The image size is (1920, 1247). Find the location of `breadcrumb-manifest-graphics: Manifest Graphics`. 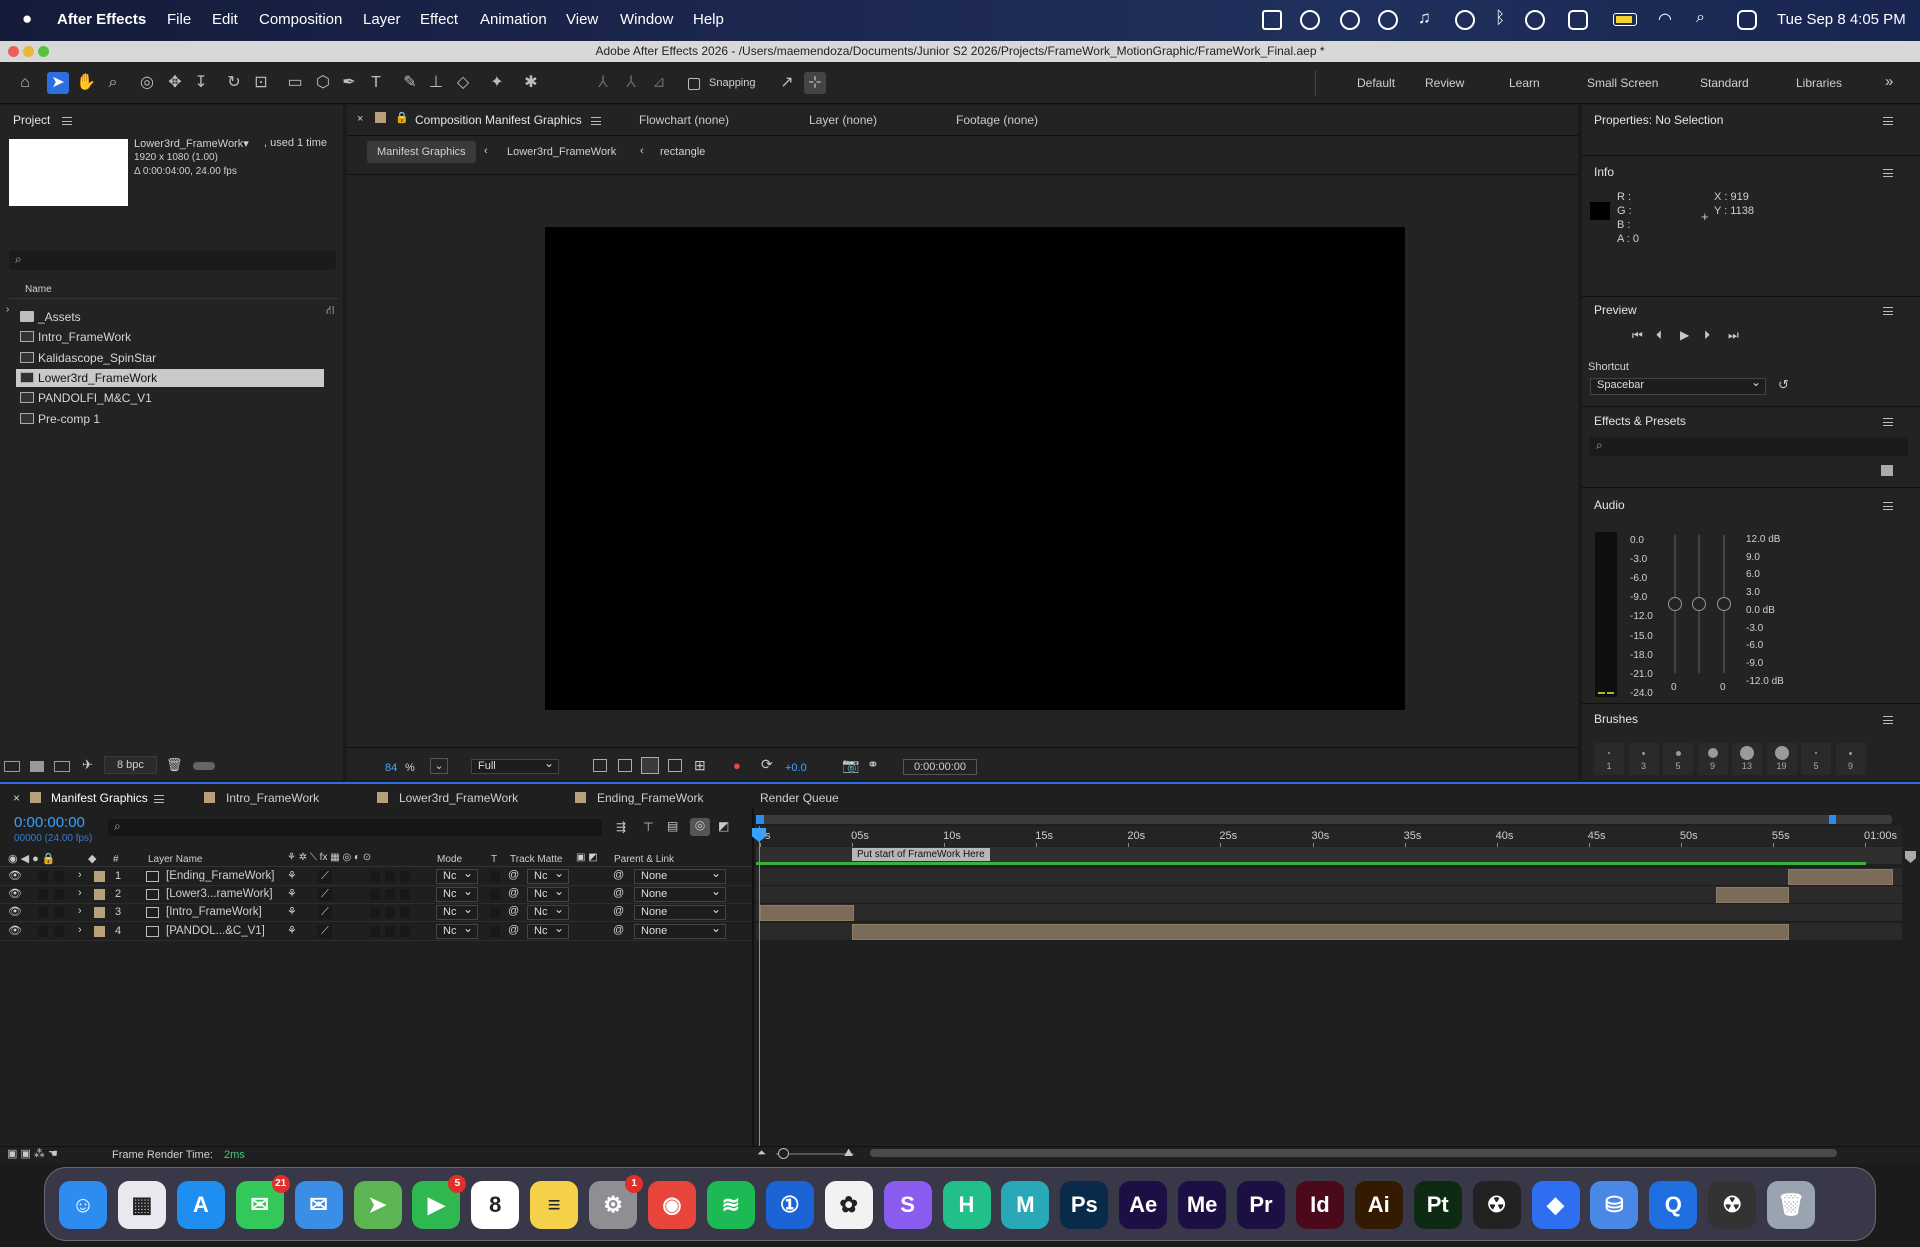

breadcrumb-manifest-graphics: Manifest Graphics is located at coordinates (421, 152).